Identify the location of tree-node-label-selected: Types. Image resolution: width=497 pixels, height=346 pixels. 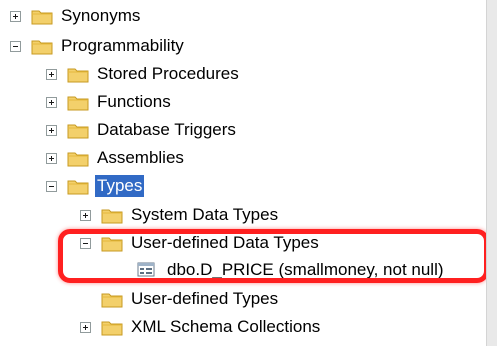
(120, 186).